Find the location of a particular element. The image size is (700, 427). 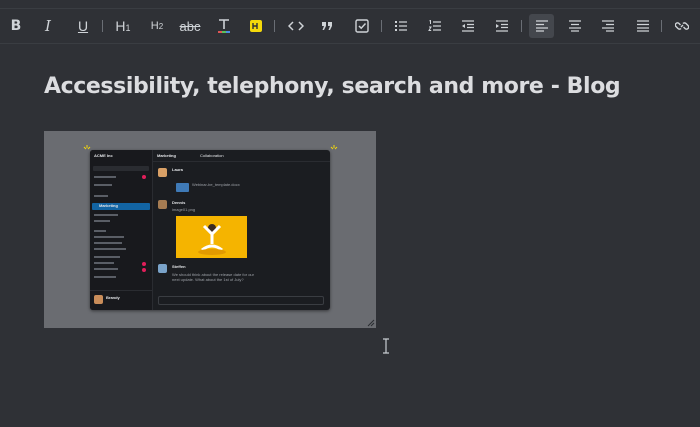

heading-2-icon: H2 is located at coordinates (157, 25).